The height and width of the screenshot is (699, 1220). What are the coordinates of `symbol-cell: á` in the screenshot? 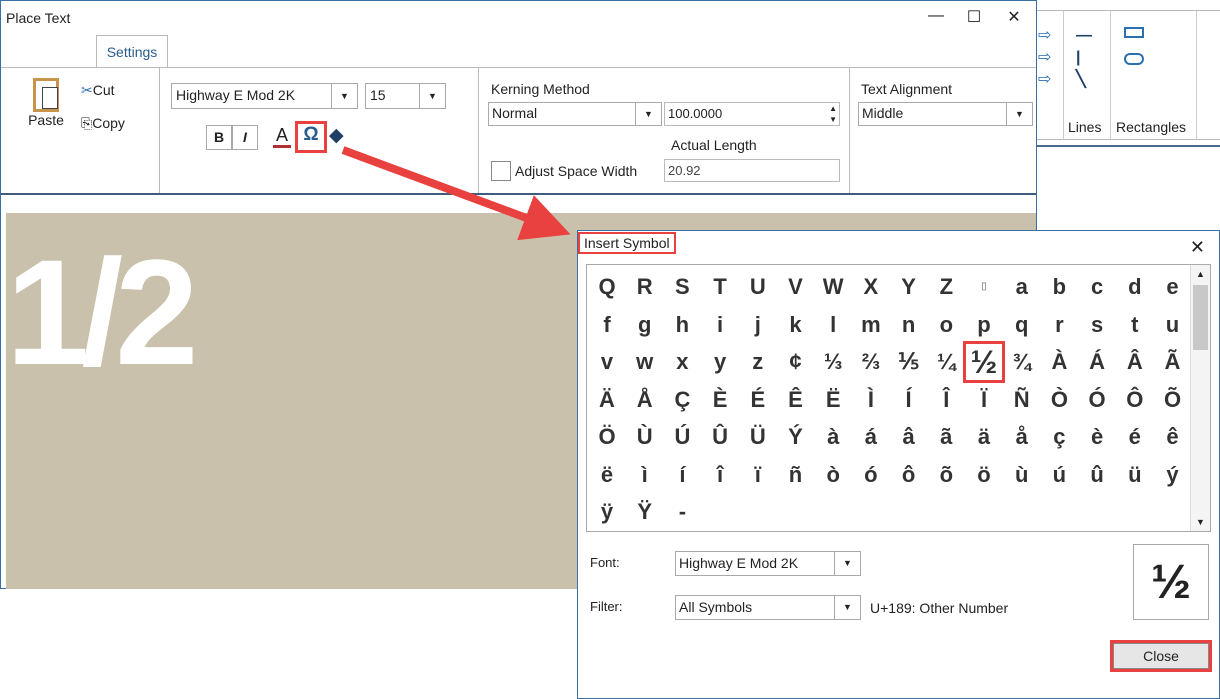 It's located at (871, 437).